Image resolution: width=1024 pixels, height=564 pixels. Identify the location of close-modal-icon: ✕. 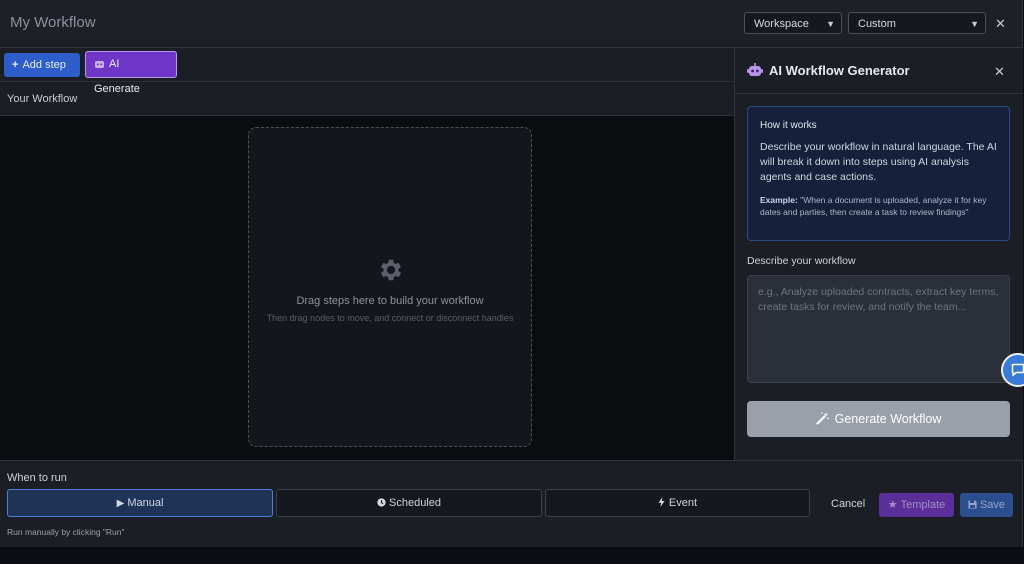
(1000, 24).